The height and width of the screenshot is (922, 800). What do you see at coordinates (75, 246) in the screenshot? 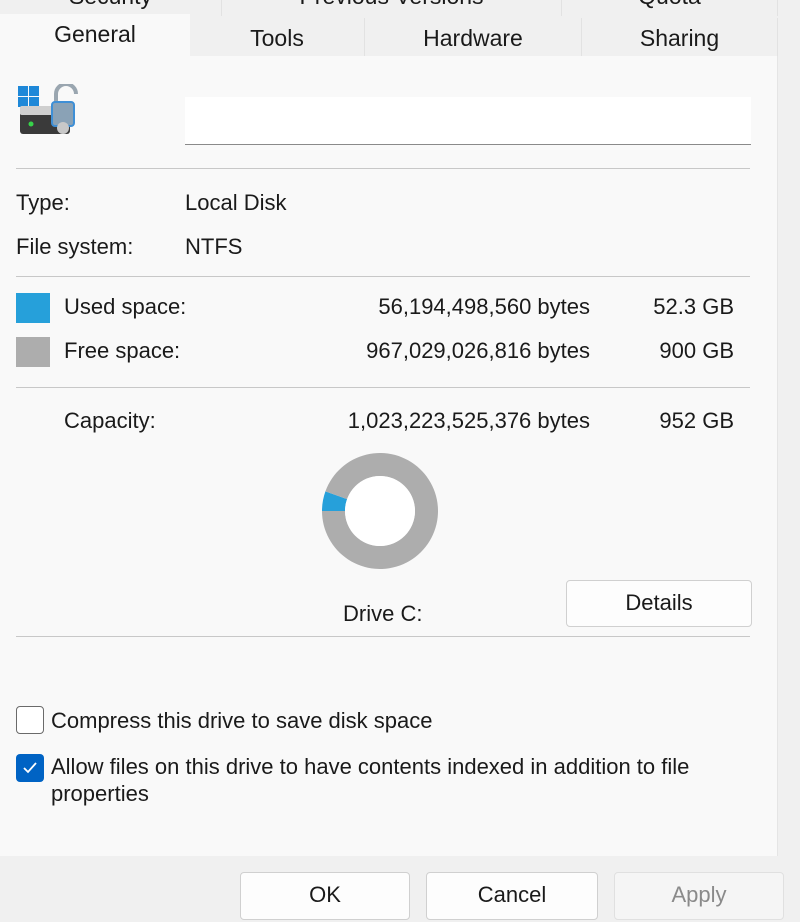
I see `file-system-label: File system:` at bounding box center [75, 246].